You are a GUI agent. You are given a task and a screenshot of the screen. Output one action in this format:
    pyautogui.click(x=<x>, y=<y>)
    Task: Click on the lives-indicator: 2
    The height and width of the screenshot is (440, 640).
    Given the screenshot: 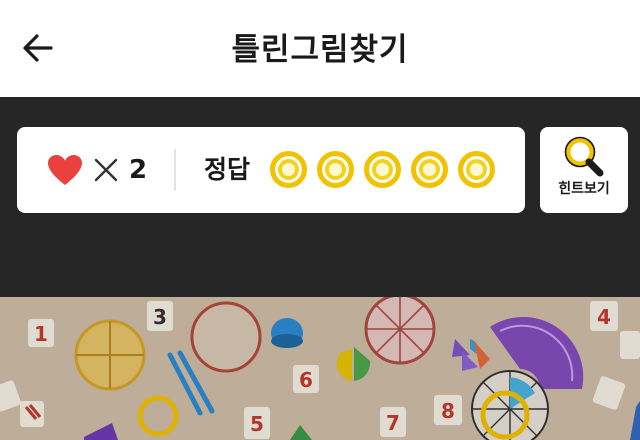 What is the action you would take?
    pyautogui.click(x=97, y=170)
    